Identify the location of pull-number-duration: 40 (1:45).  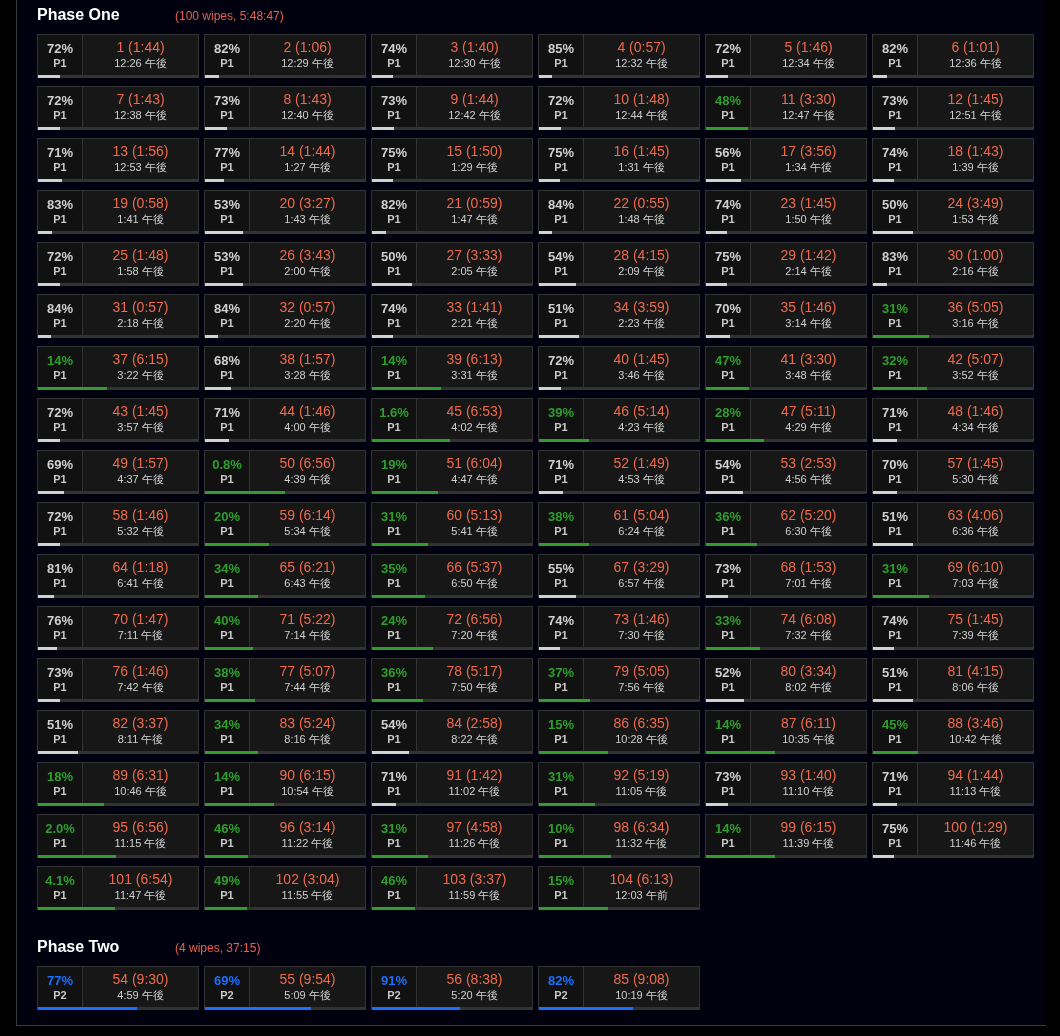
(641, 359).